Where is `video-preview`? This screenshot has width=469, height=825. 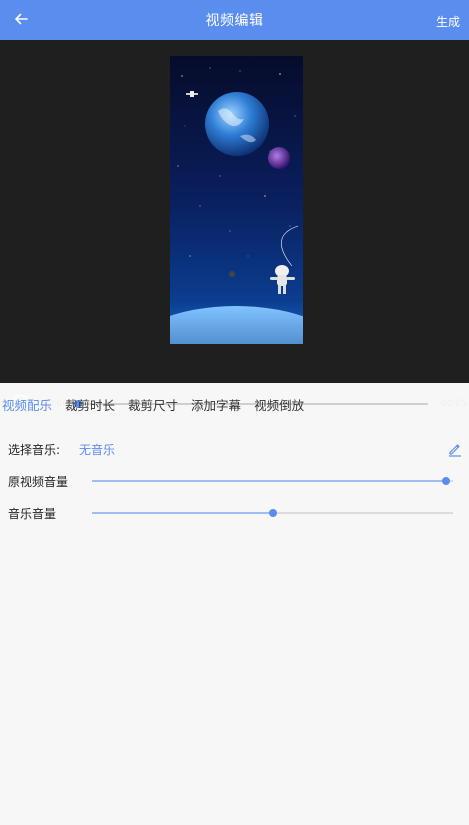
video-preview is located at coordinates (236, 200).